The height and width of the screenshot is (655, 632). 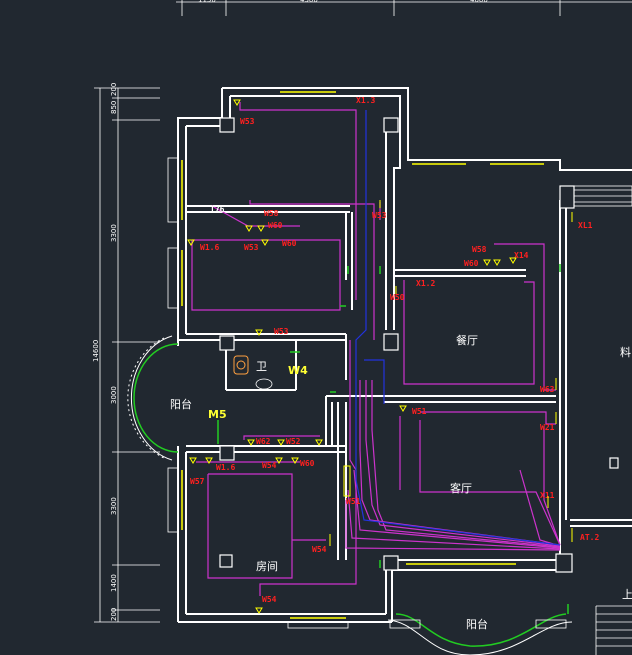 What do you see at coordinates (207, 2) in the screenshot?
I see `dim-top-a: 1150` at bounding box center [207, 2].